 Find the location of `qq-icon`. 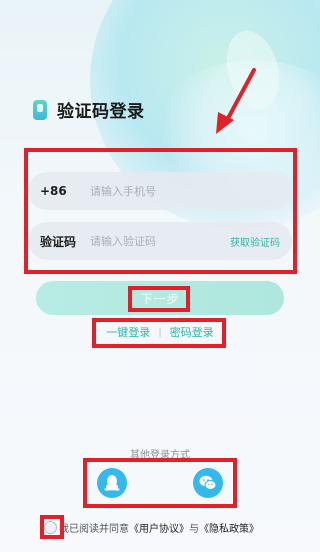

qq-icon is located at coordinates (112, 483).